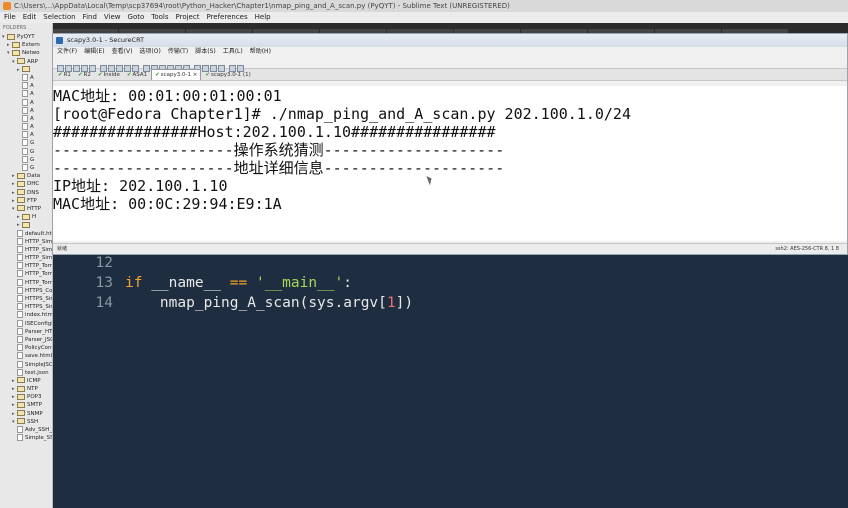 This screenshot has height=508, width=848. Describe the element at coordinates (112, 17) in the screenshot. I see `menu-item-view: View` at that location.